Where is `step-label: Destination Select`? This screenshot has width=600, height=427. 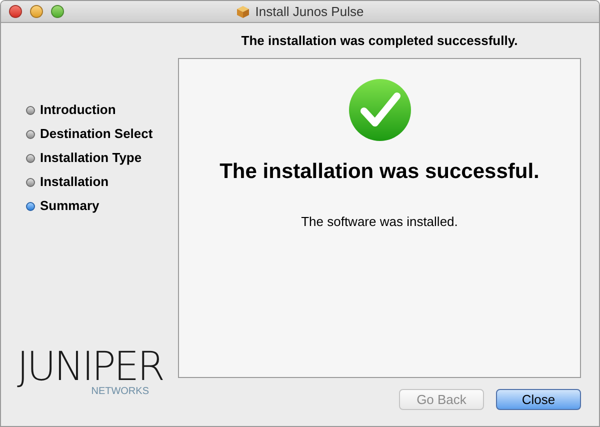
step-label: Destination Select is located at coordinates (96, 134).